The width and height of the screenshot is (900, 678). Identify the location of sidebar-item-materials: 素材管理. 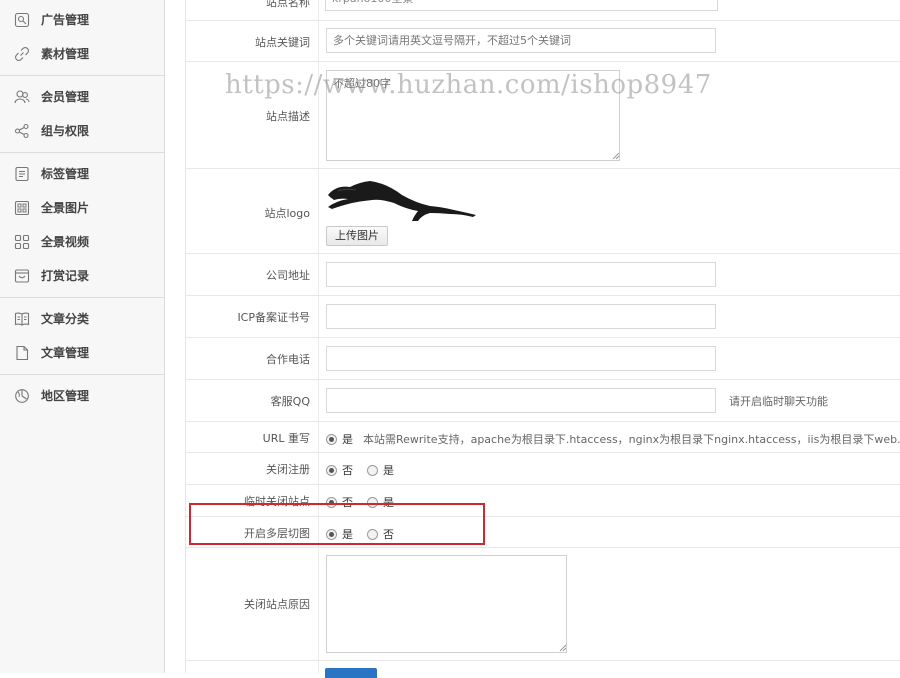
(82, 54).